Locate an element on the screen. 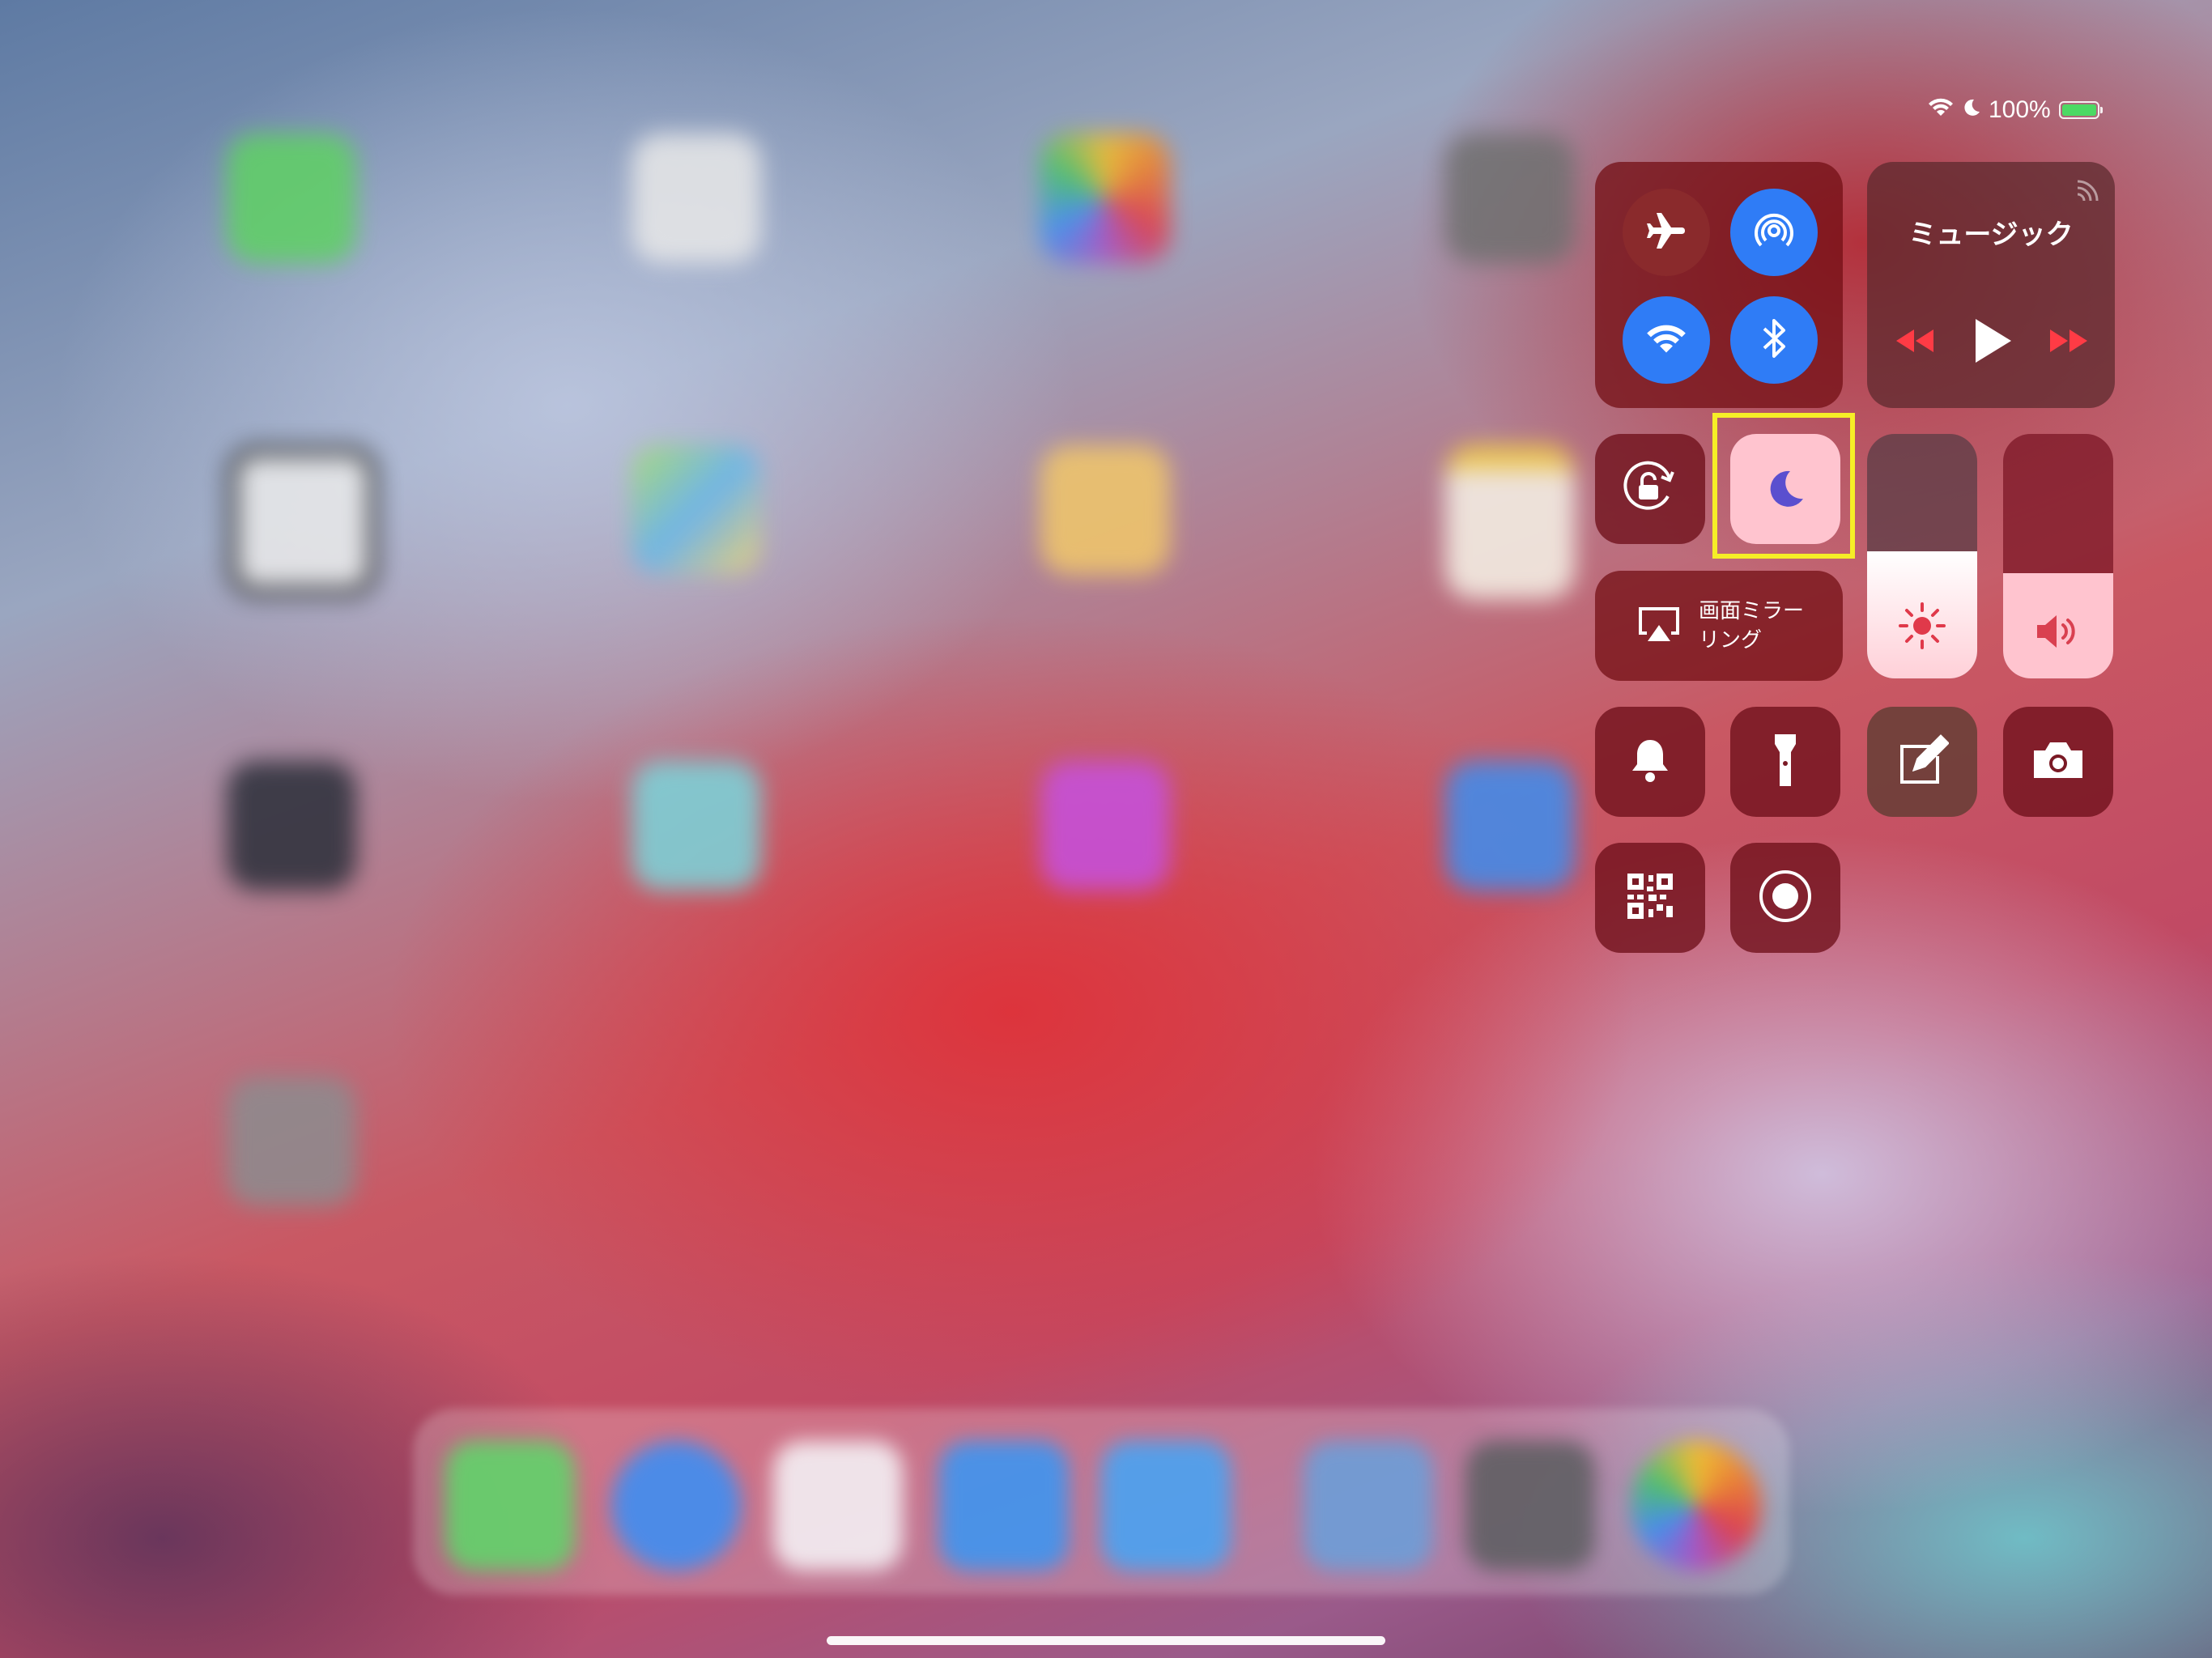  camera-button is located at coordinates (2058, 762).